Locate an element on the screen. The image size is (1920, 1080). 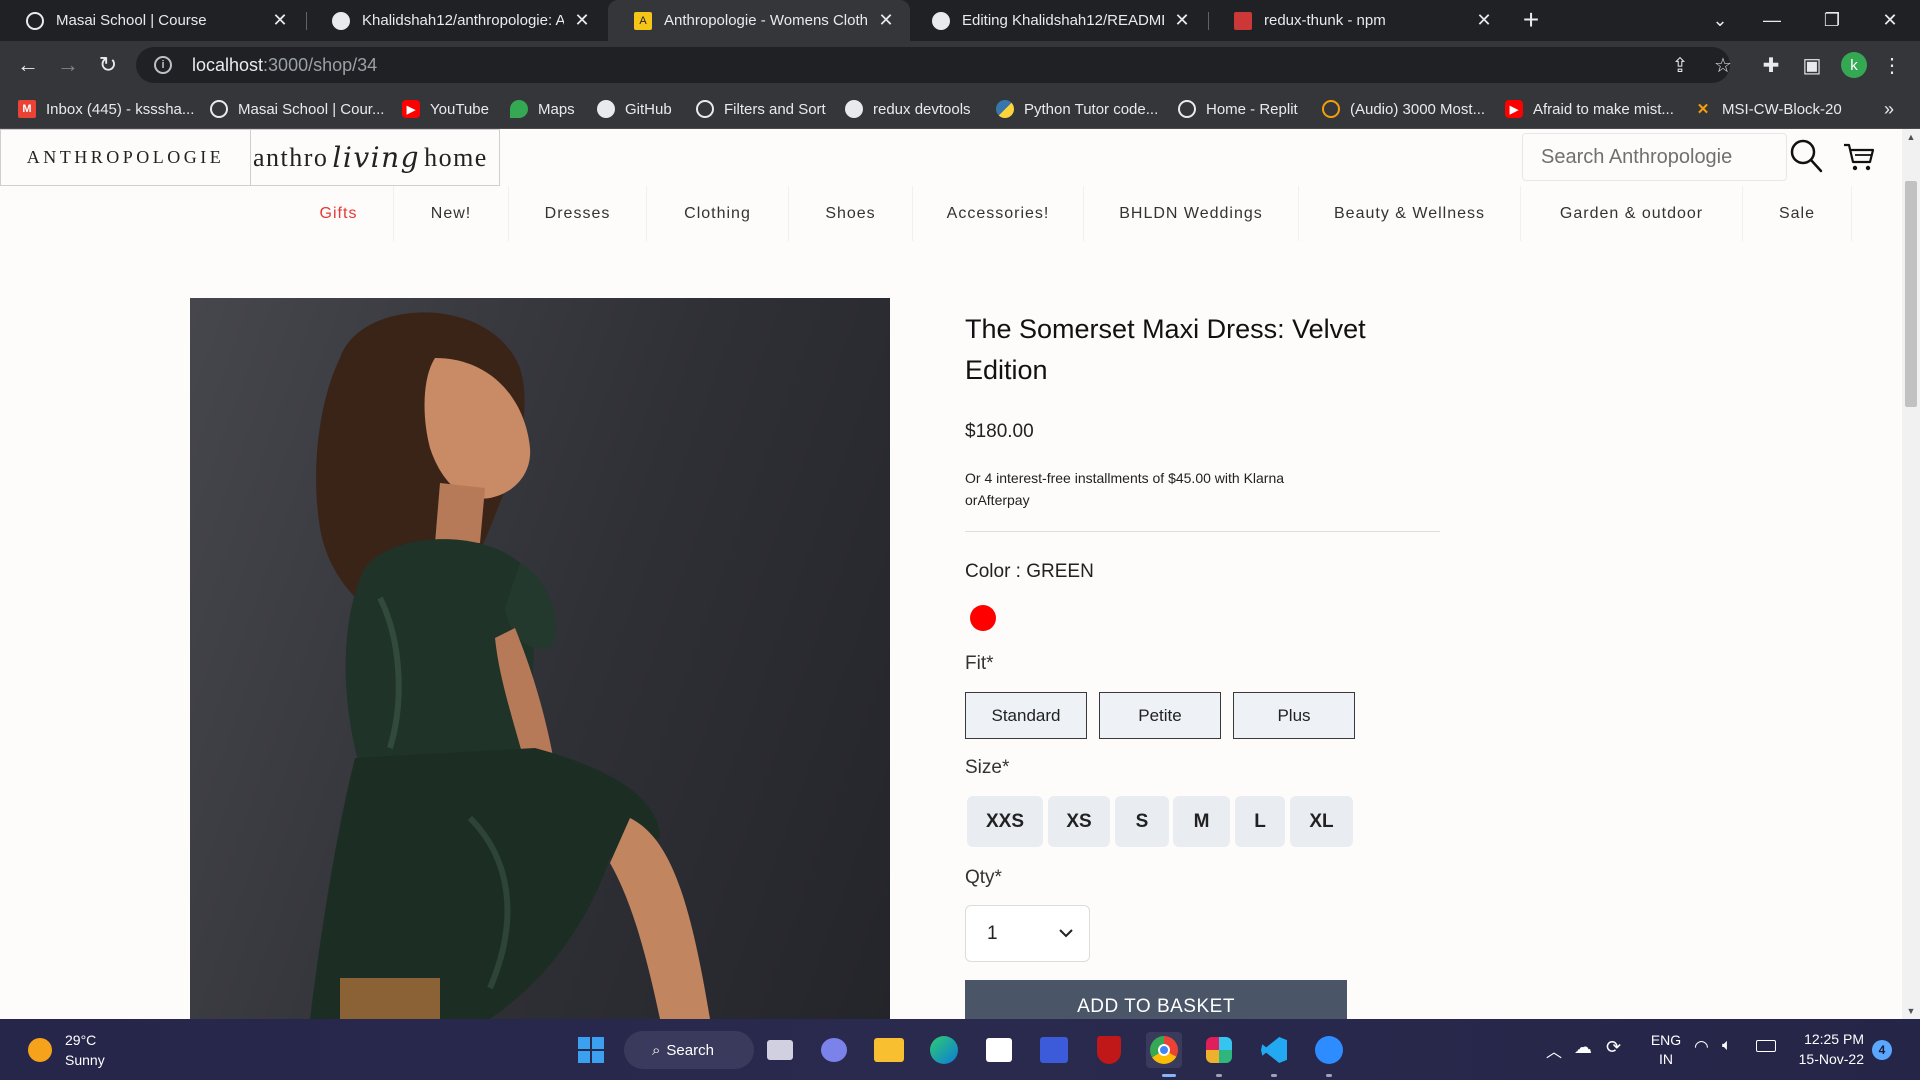
nav-accessories: Accessories! is located at coordinates (998, 213).